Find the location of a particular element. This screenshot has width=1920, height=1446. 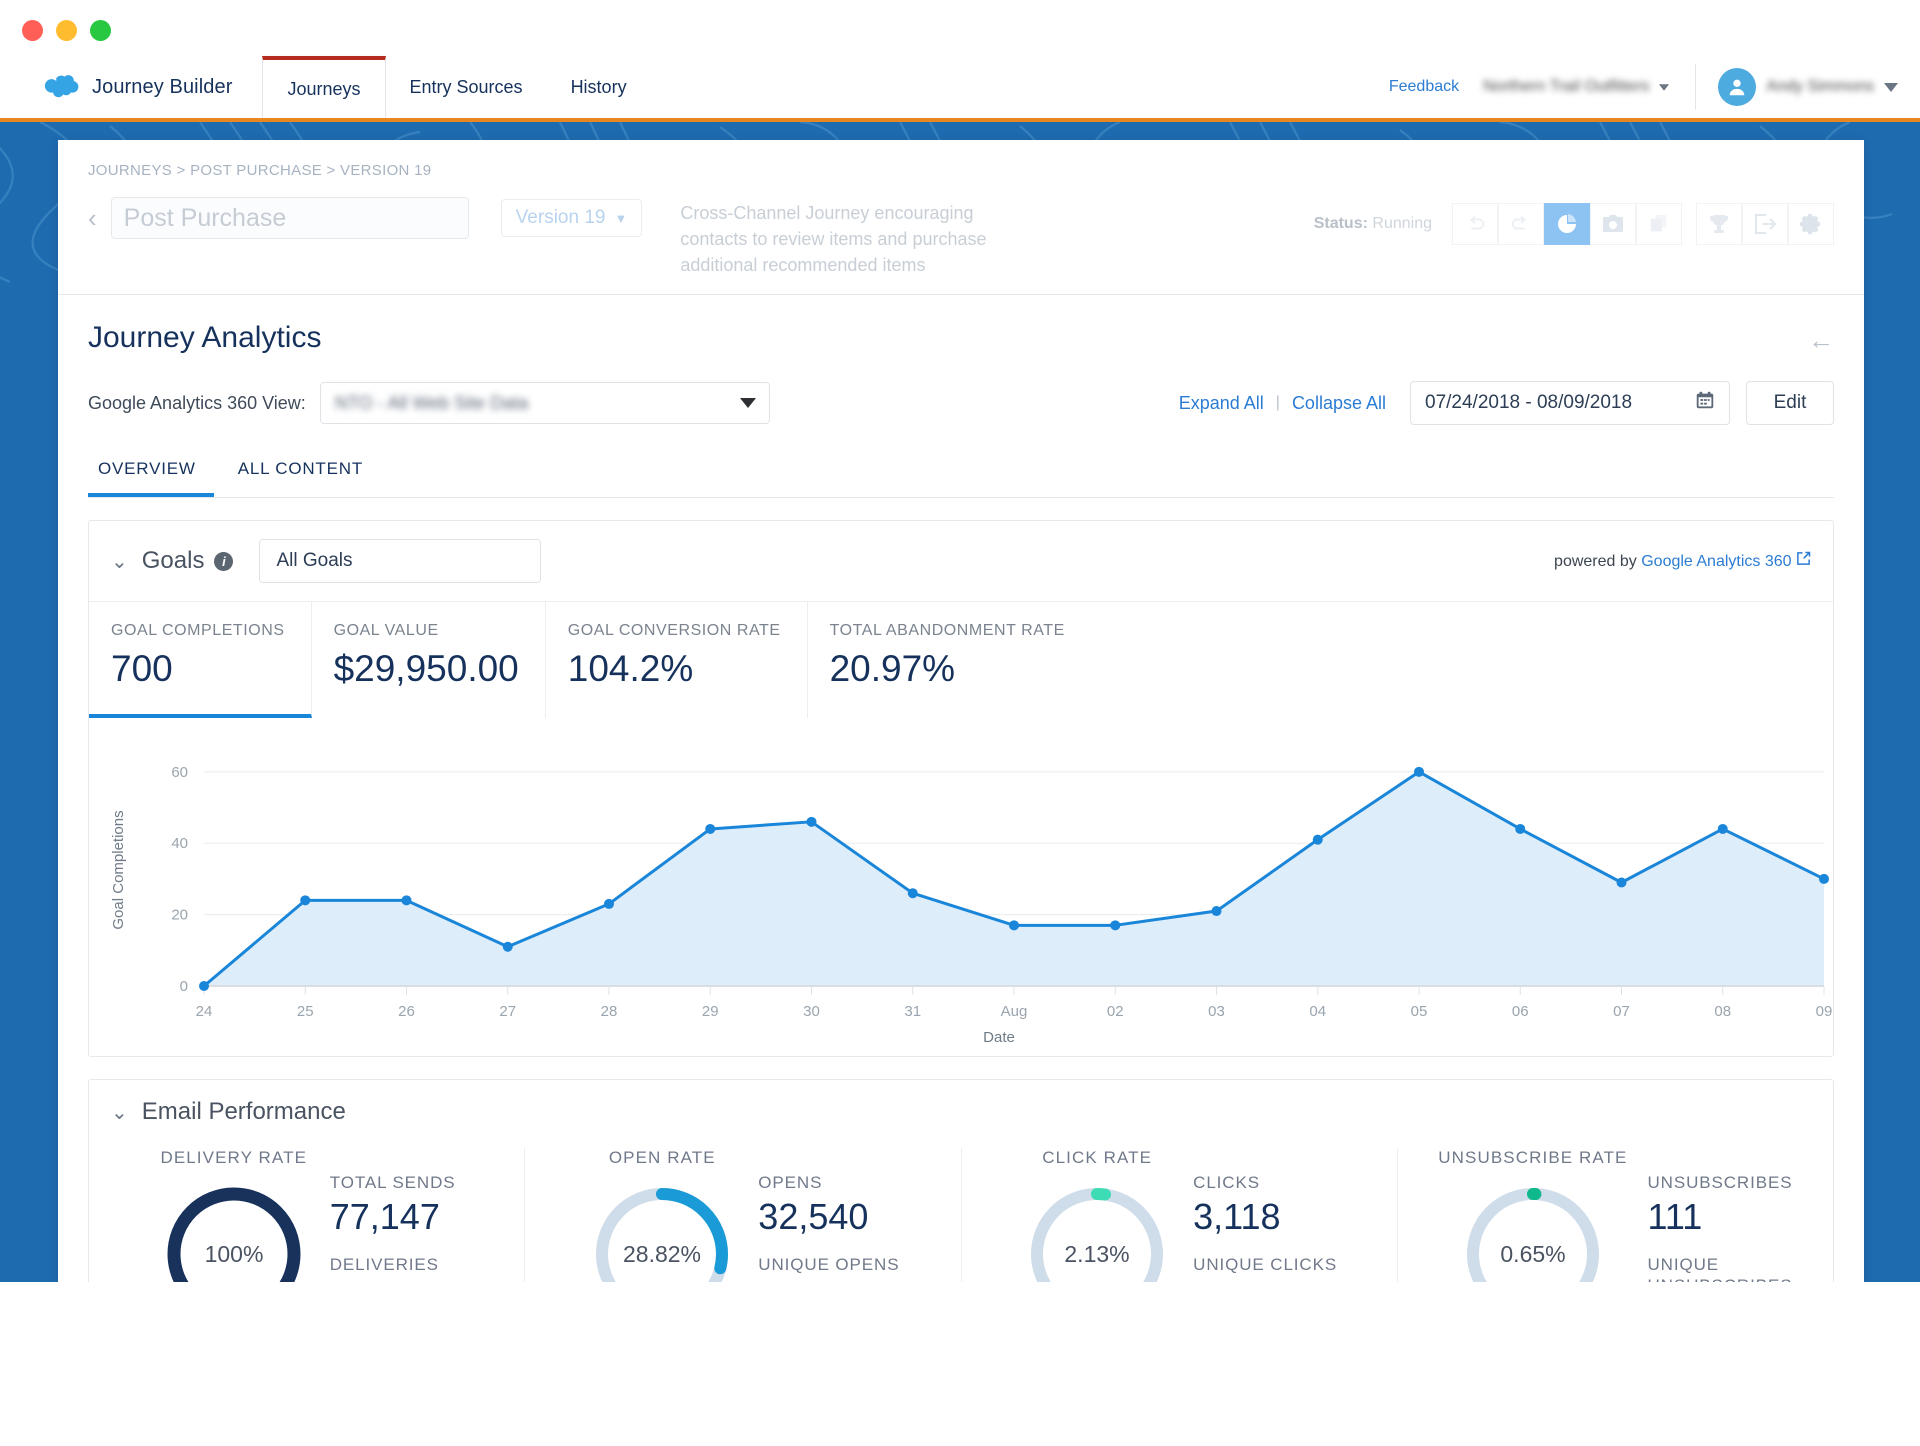

stat-label: TOTAL SENDS is located at coordinates (392, 1183).